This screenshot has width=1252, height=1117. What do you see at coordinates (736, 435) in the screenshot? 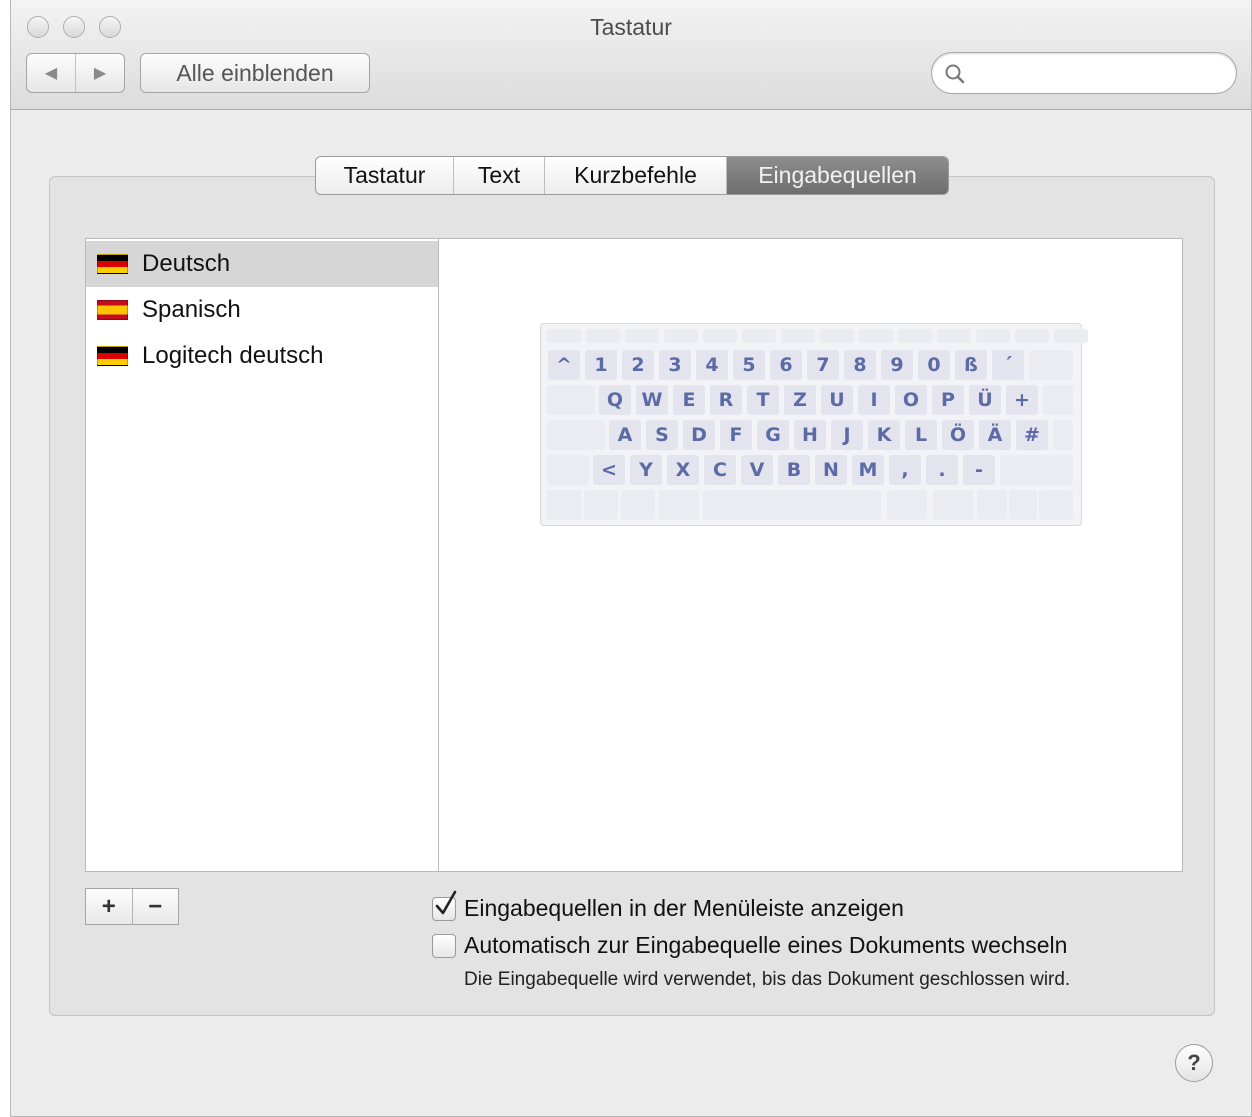
I see `keyboard-key: F` at bounding box center [736, 435].